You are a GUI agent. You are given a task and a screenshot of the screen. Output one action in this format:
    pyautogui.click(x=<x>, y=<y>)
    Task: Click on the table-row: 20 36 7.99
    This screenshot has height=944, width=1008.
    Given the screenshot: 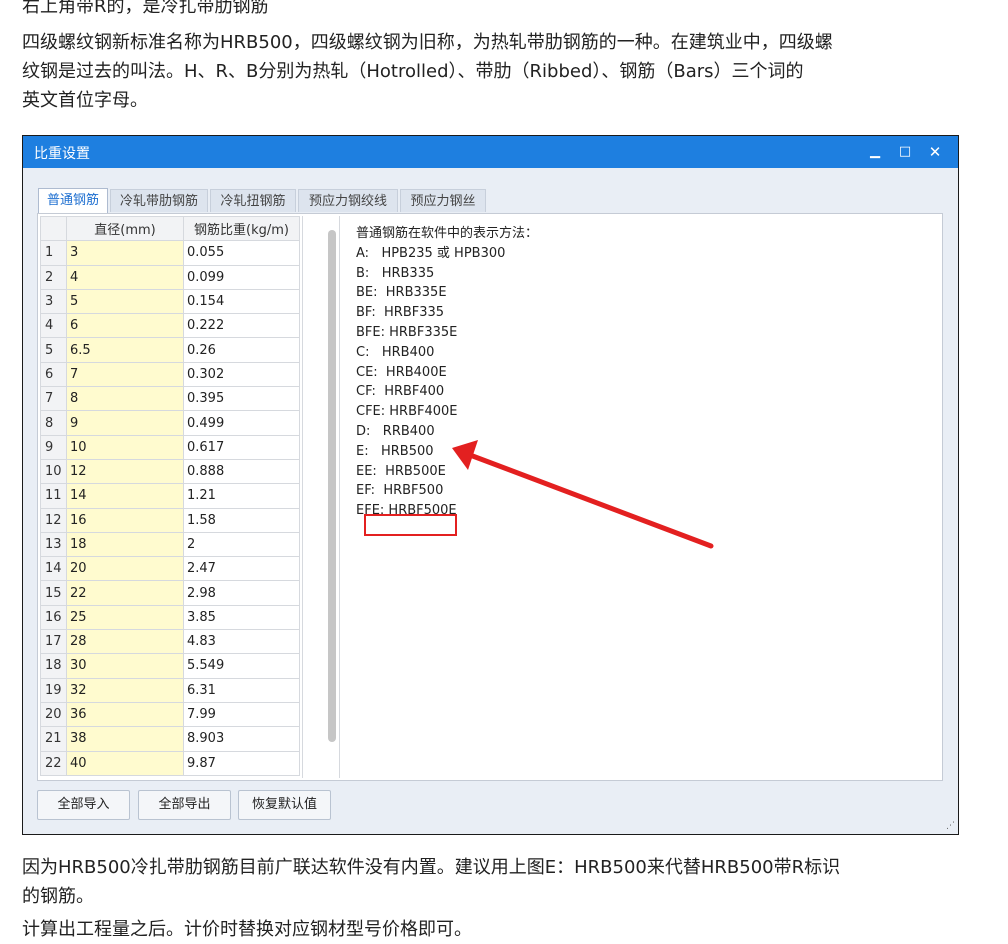 What is the action you would take?
    pyautogui.click(x=170, y=714)
    